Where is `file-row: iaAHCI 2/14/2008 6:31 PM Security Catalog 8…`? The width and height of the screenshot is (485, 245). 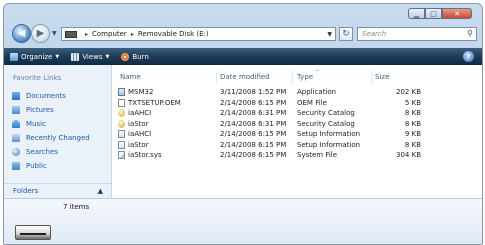
file-row: iaAHCI 2/14/2008 6:31 PM Security Catalog 8… is located at coordinates (297, 113).